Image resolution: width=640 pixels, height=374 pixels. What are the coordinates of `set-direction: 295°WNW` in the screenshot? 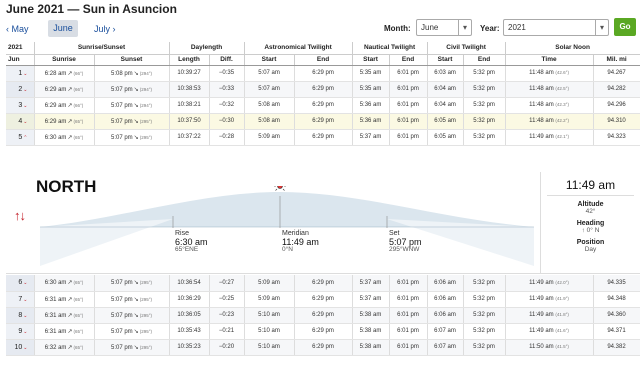 It's located at (404, 249).